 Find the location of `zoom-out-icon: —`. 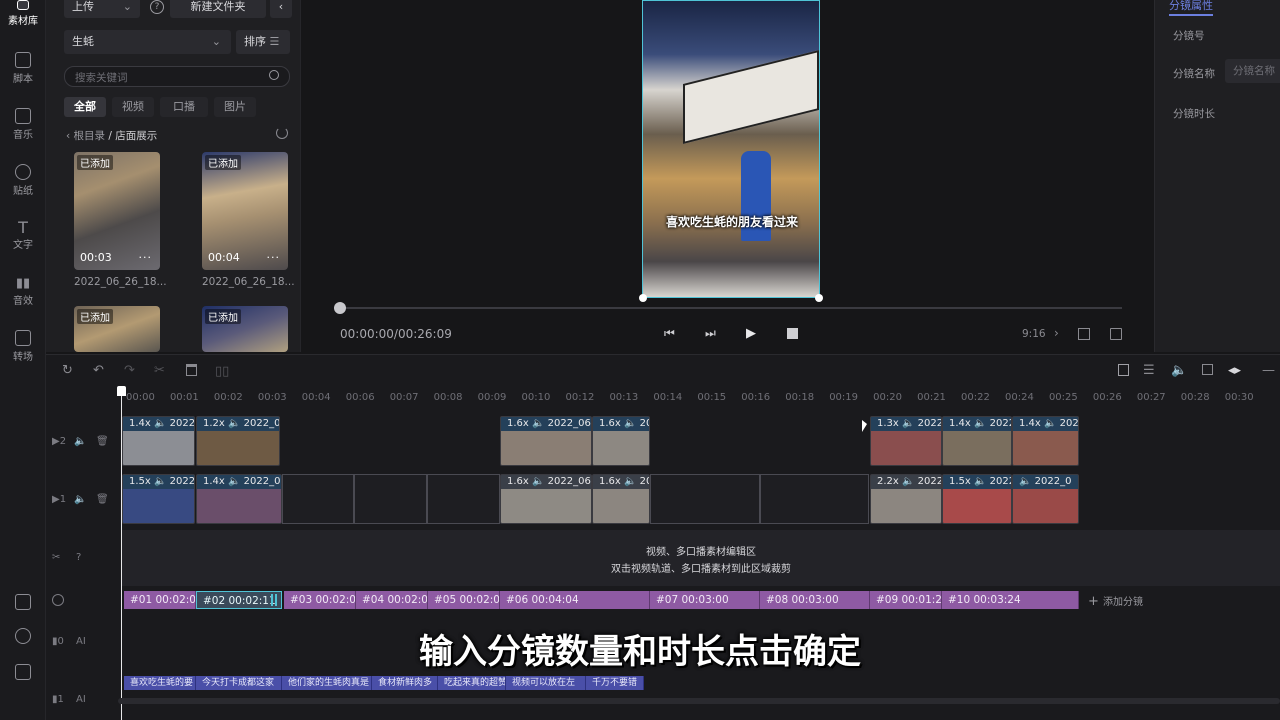

zoom-out-icon: — is located at coordinates (1268, 370).